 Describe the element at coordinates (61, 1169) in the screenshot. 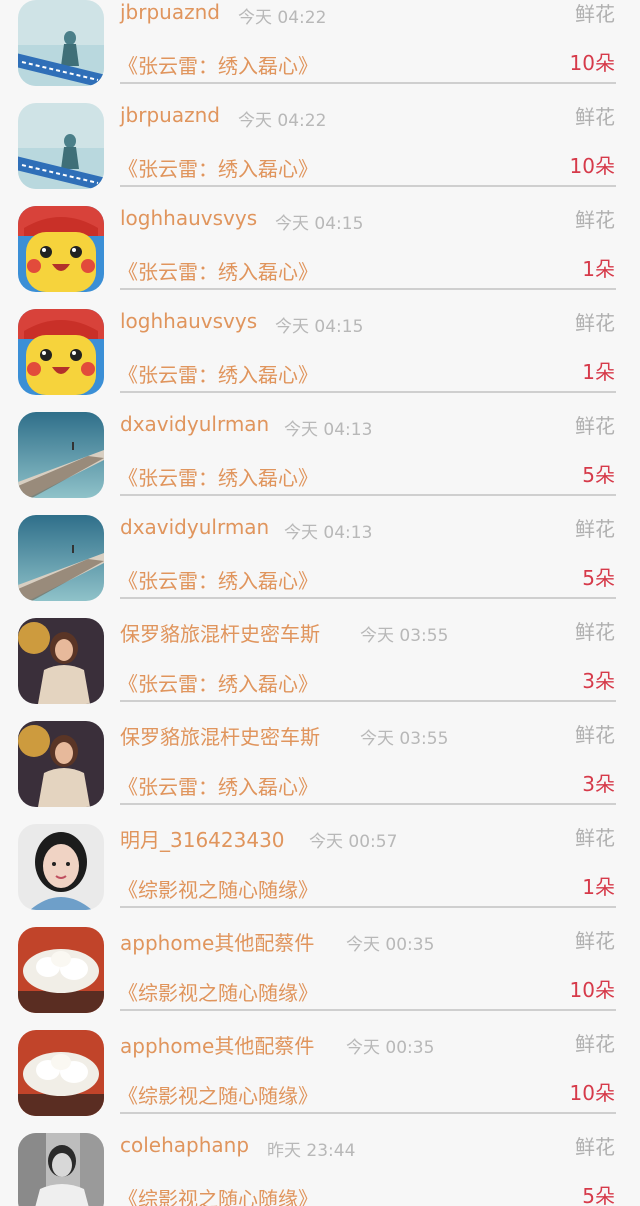

I see `boy-bw-avatar` at that location.